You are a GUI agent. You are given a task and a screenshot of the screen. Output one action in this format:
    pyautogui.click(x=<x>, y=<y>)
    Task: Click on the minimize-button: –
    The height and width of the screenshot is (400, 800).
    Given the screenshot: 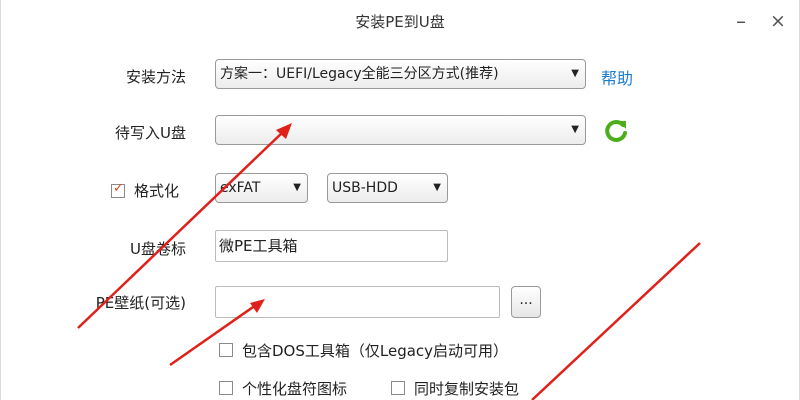 What is the action you would take?
    pyautogui.click(x=741, y=21)
    